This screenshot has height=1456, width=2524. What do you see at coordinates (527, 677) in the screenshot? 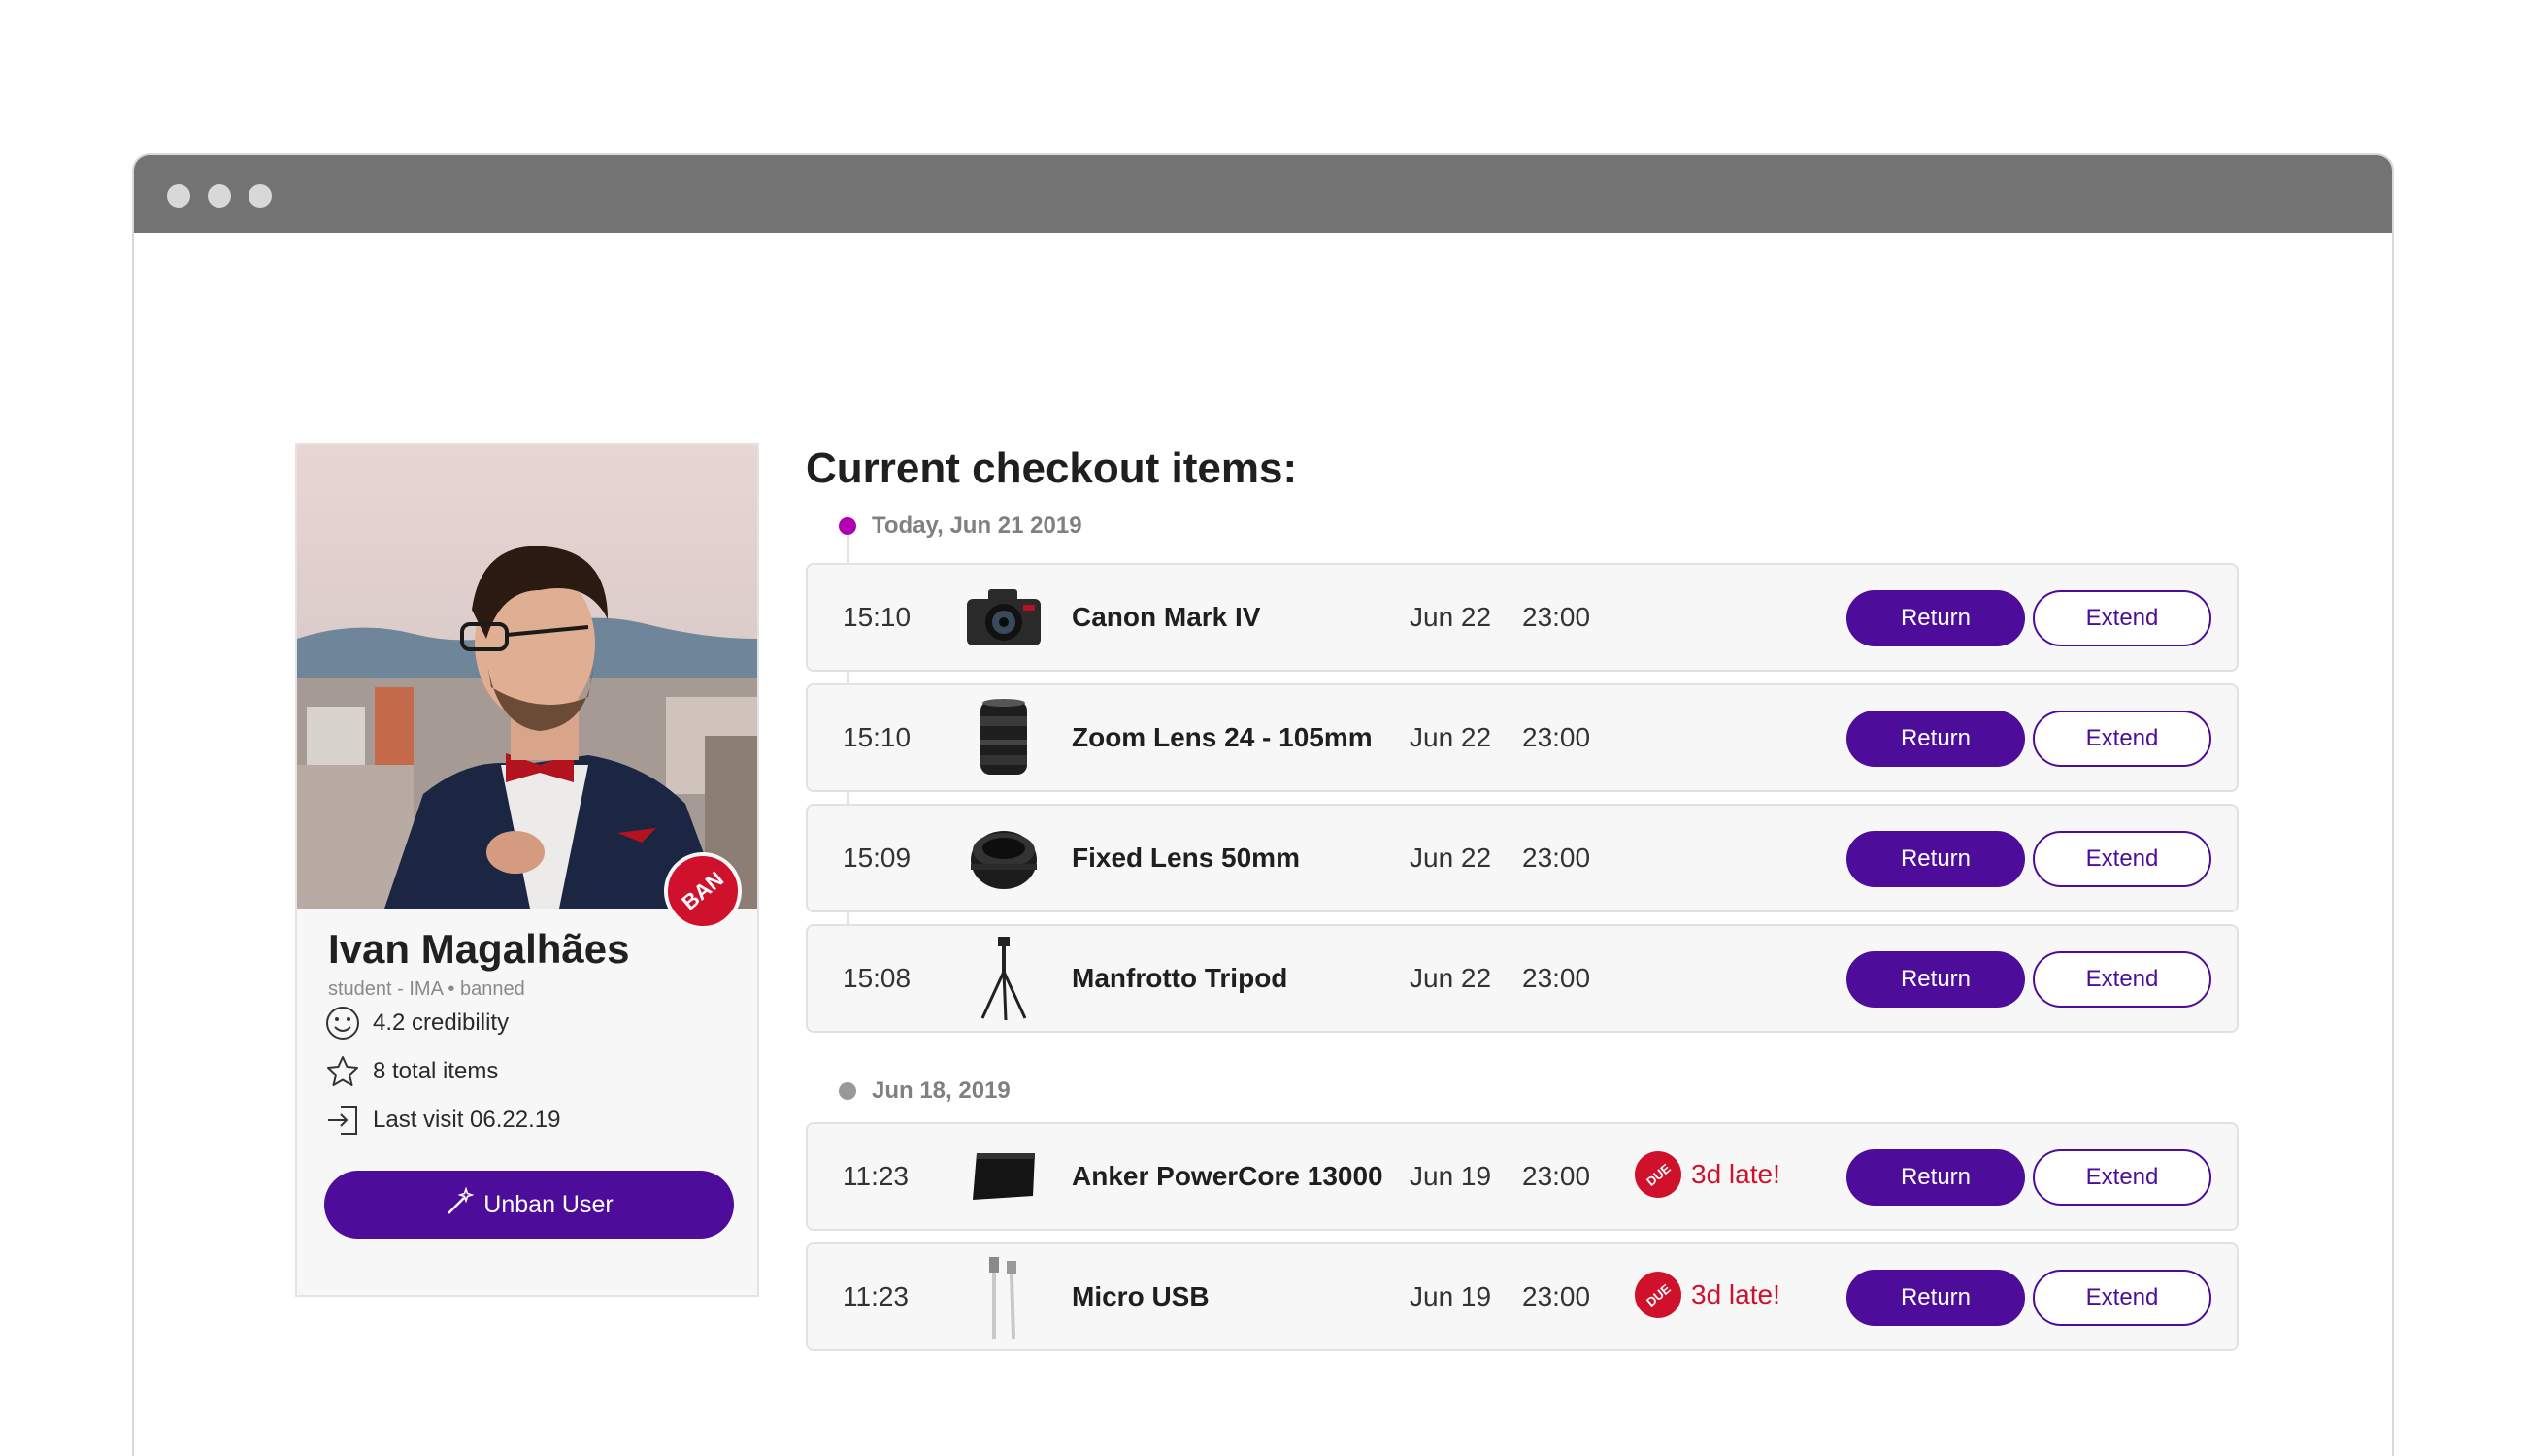
I see `user-photo` at bounding box center [527, 677].